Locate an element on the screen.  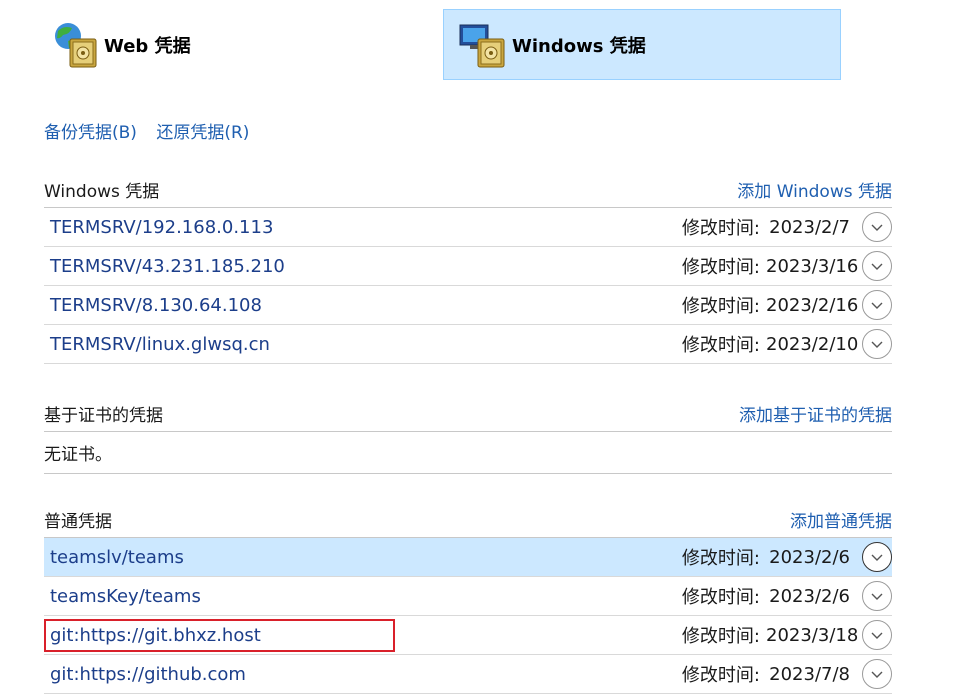
add-certificate-credential-link: 添加基于证书的凭据 is located at coordinates (815, 413).